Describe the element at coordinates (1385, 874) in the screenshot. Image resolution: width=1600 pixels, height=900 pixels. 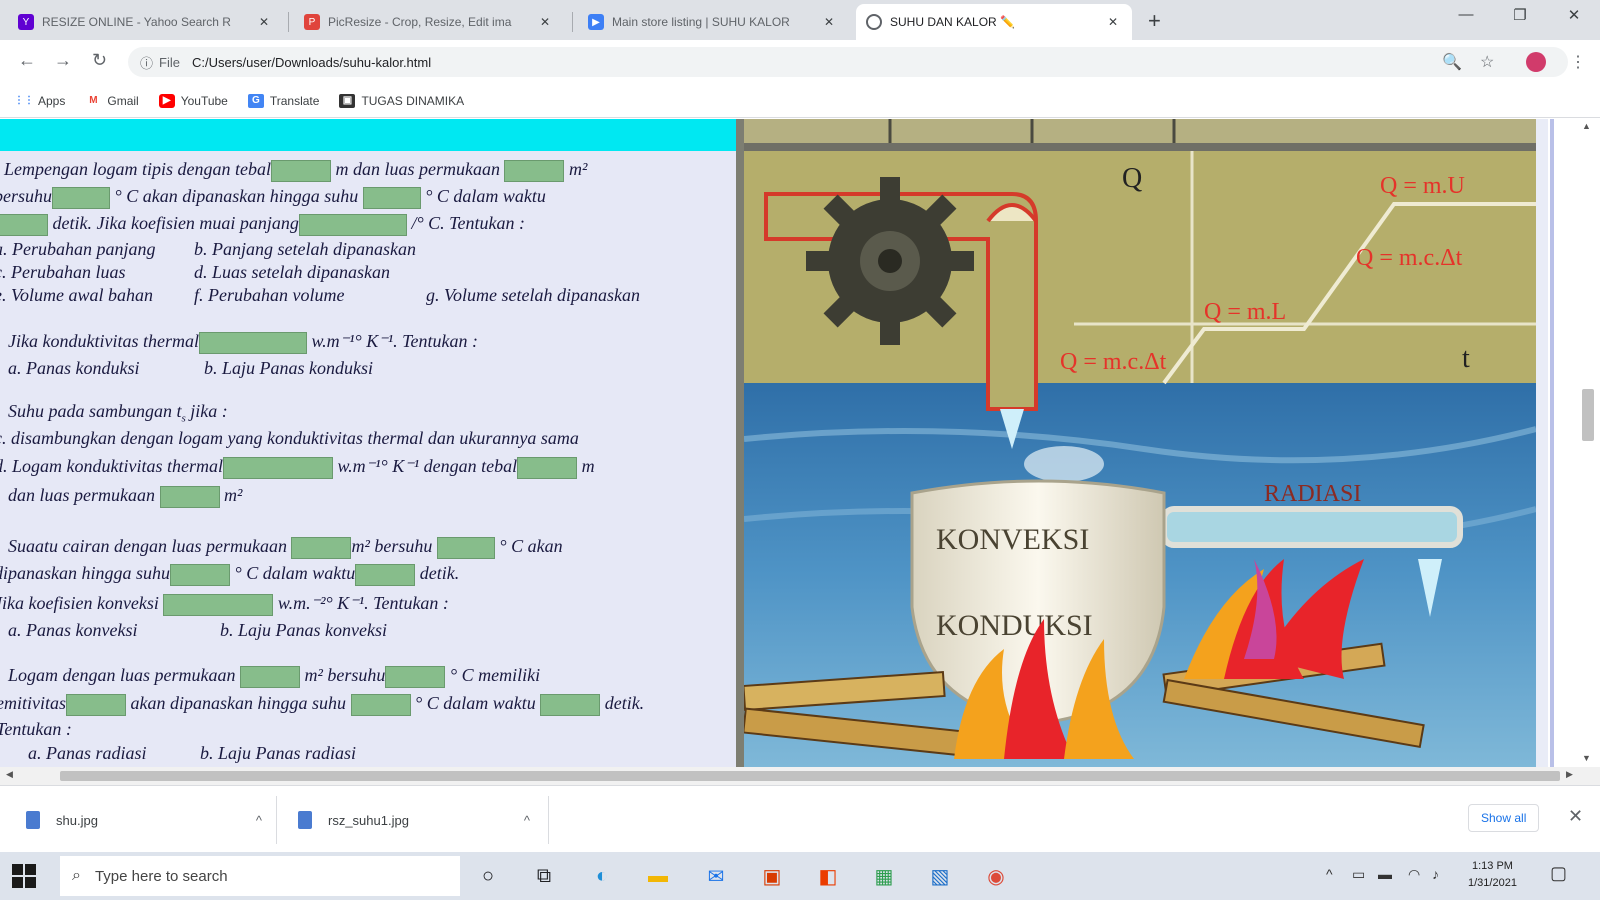
I see `network-icon: ▬` at that location.